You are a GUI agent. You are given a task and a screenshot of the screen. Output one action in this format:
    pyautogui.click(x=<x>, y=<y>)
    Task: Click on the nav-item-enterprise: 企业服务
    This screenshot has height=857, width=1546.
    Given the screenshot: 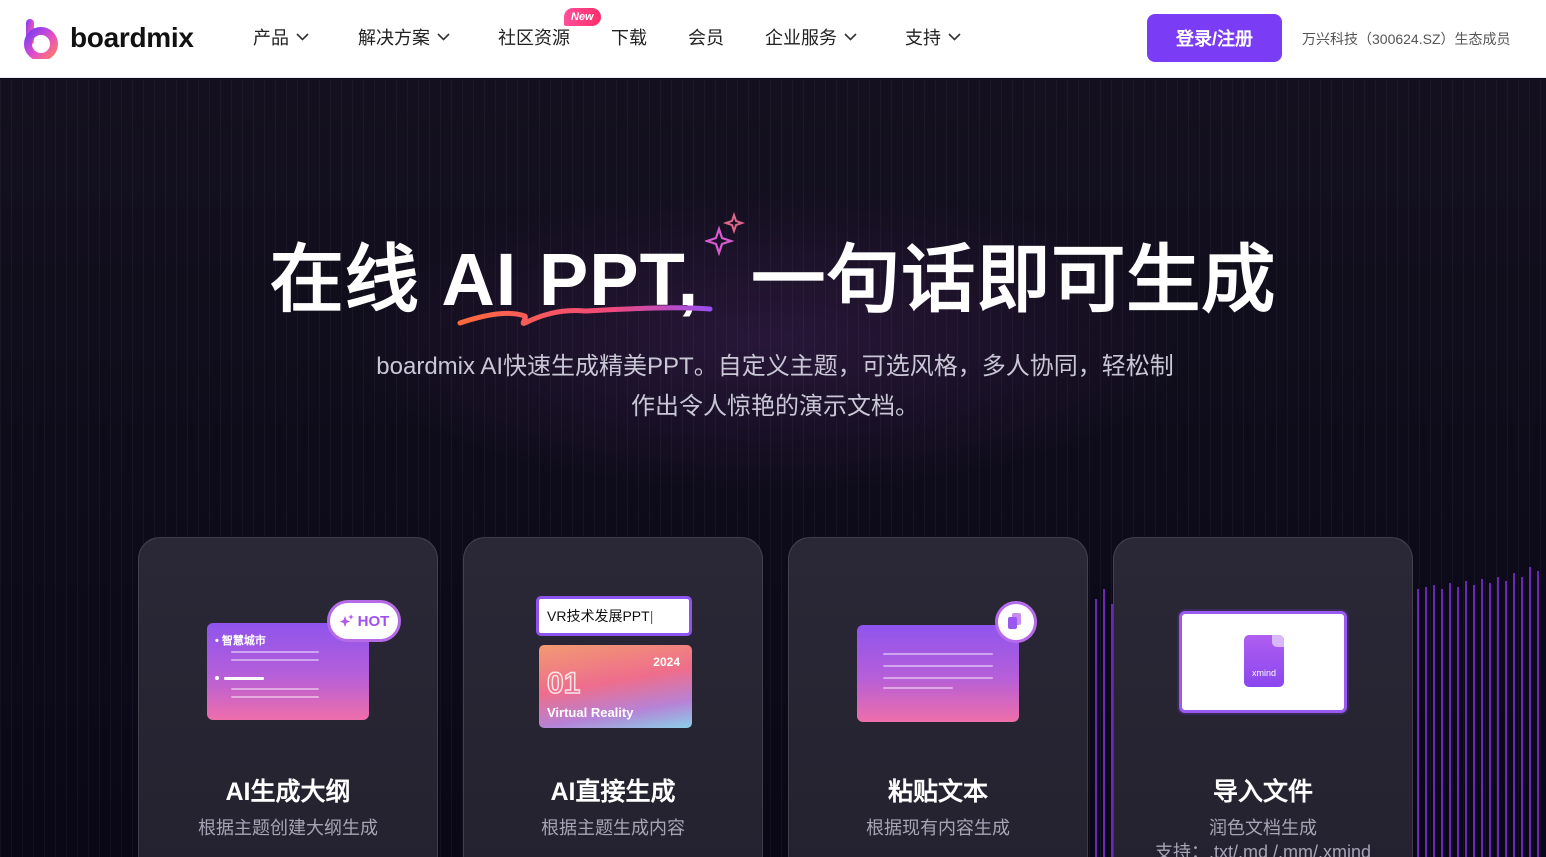 What is the action you would take?
    pyautogui.click(x=811, y=37)
    